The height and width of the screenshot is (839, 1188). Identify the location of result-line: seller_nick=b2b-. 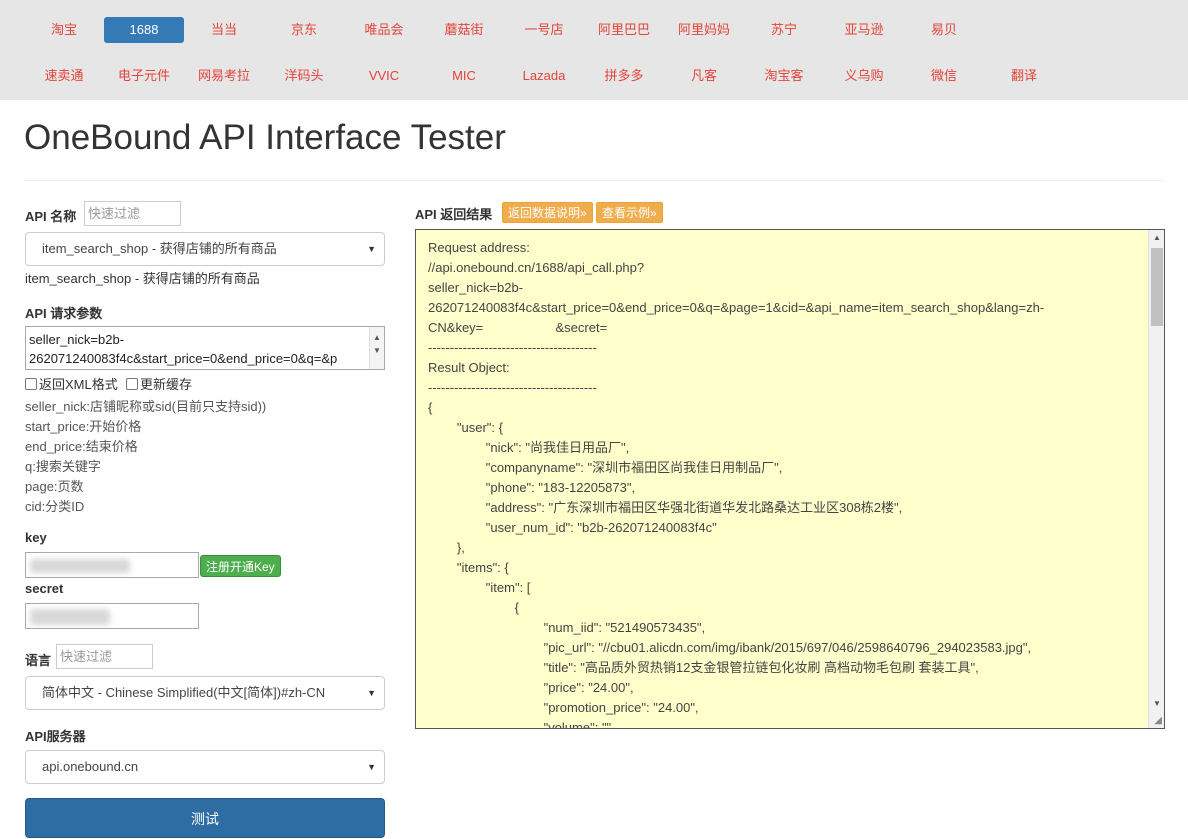
(476, 287).